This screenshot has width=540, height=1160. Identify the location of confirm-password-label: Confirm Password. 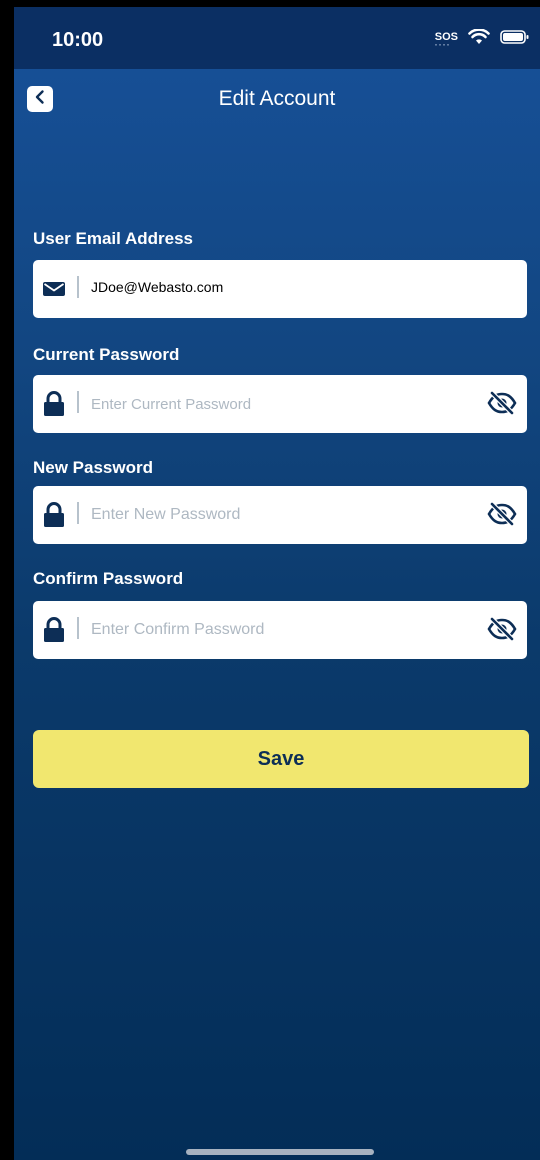
(108, 578).